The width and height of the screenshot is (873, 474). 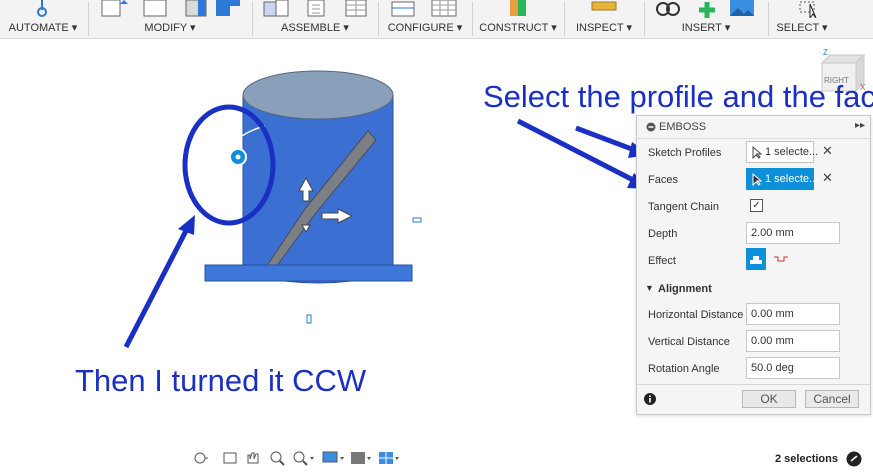 I want to click on sketch-plane-plate, so click(x=308, y=273).